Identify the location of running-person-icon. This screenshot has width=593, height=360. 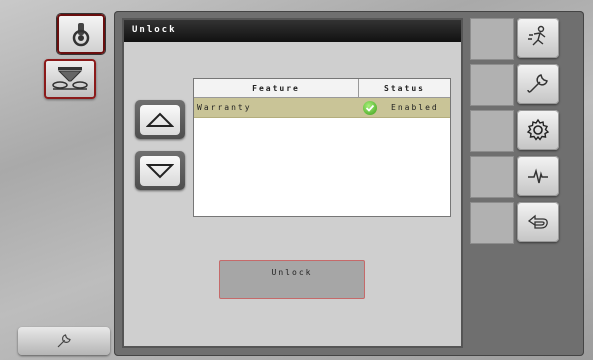
(537, 35).